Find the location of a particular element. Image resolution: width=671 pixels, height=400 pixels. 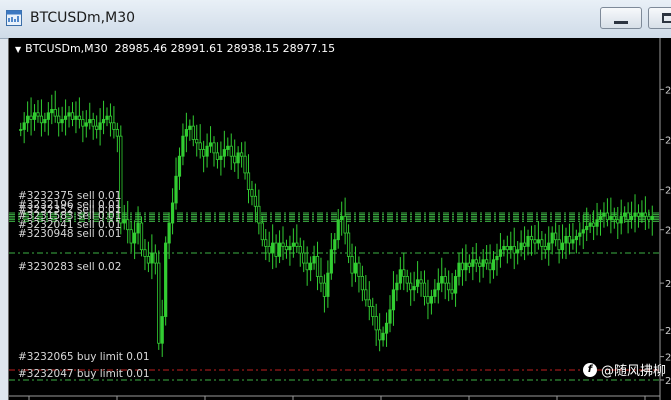

minimize-icon is located at coordinates (621, 22).